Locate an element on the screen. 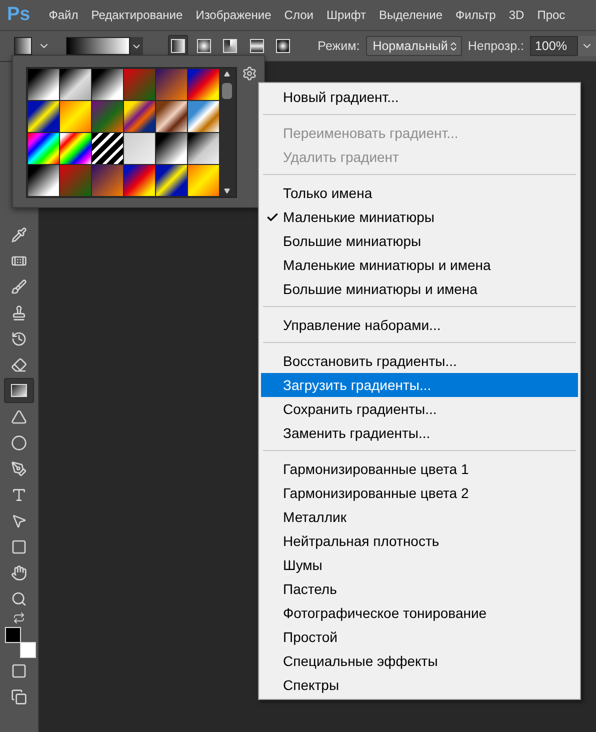  menu-option: Пастель is located at coordinates (419, 589).